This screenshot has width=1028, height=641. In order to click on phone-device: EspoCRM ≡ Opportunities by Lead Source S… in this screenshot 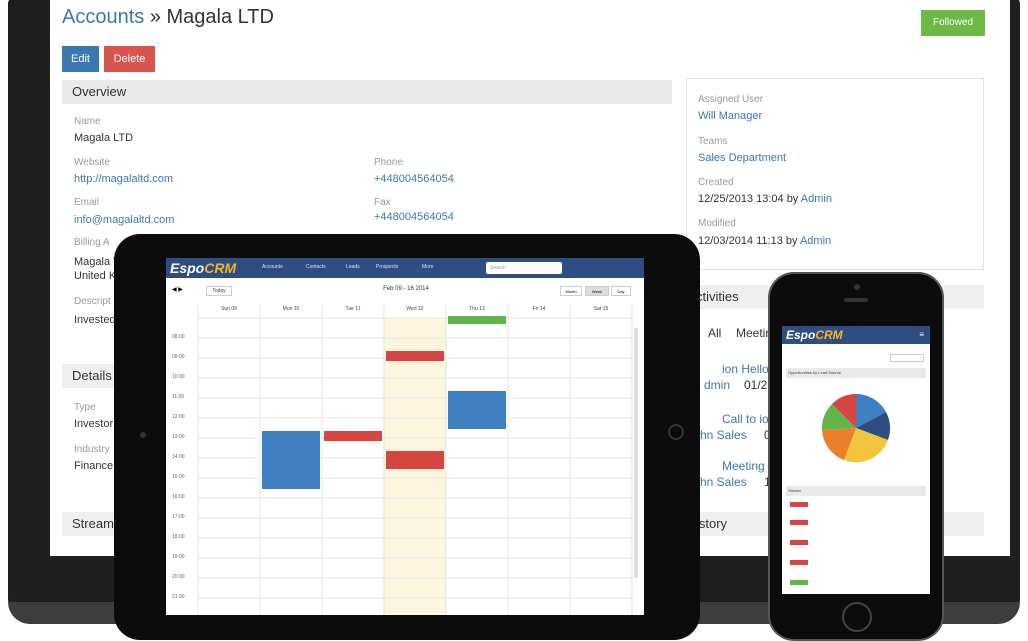, I will do `click(856, 456)`.